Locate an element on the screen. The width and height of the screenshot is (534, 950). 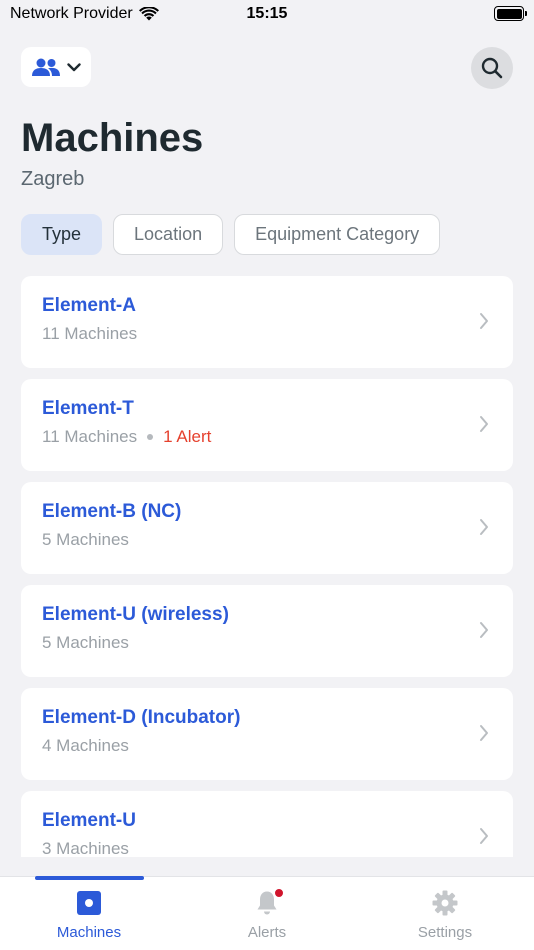
machine-group-meta: 11 Machines is located at coordinates (267, 334).